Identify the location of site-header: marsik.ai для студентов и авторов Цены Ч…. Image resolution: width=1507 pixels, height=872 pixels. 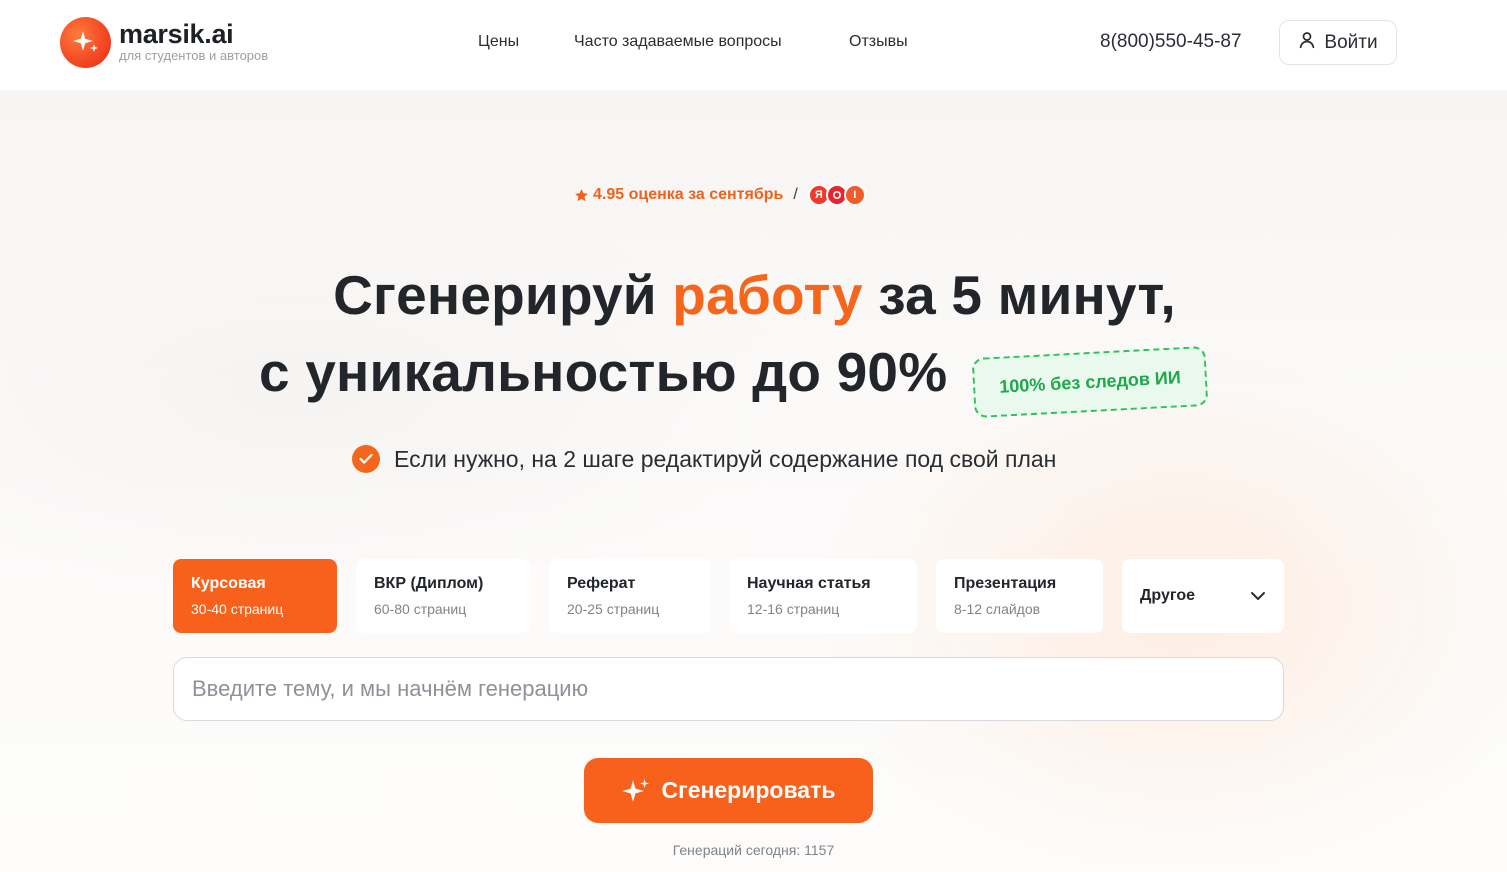
(753, 44).